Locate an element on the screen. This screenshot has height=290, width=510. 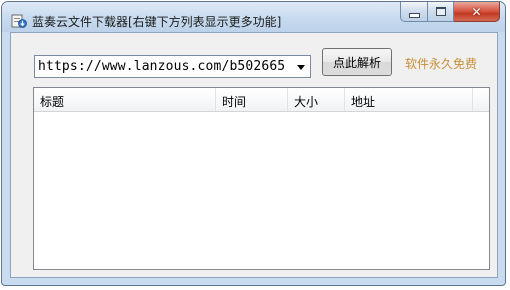
maximize-icon is located at coordinates (440, 11).